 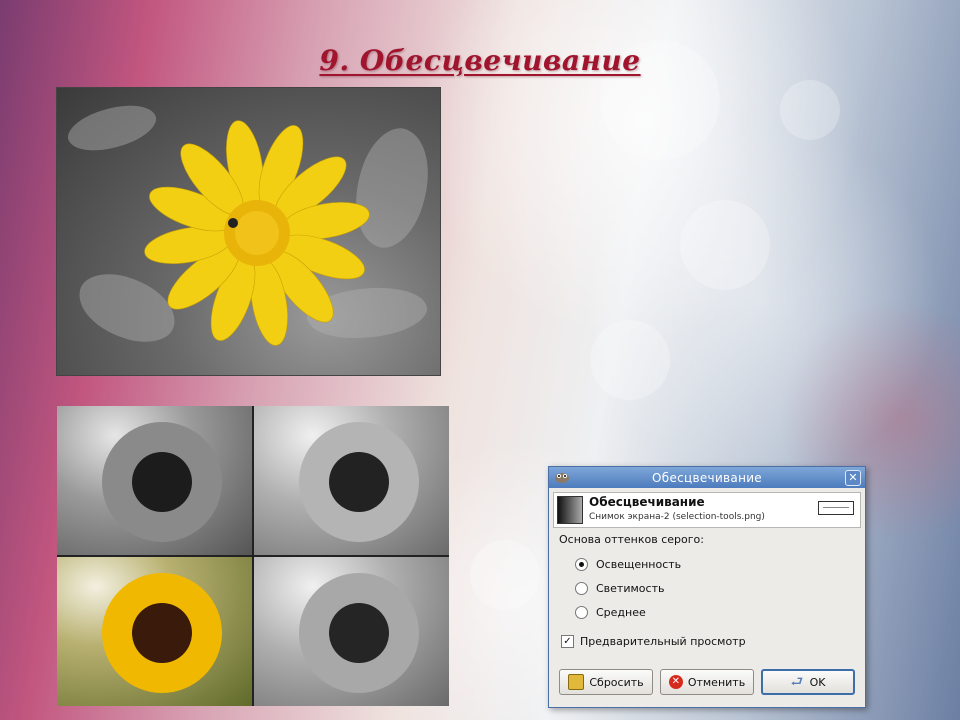 I want to click on grayscale-basis-label: Основа оттенков серого:, so click(x=631, y=539).